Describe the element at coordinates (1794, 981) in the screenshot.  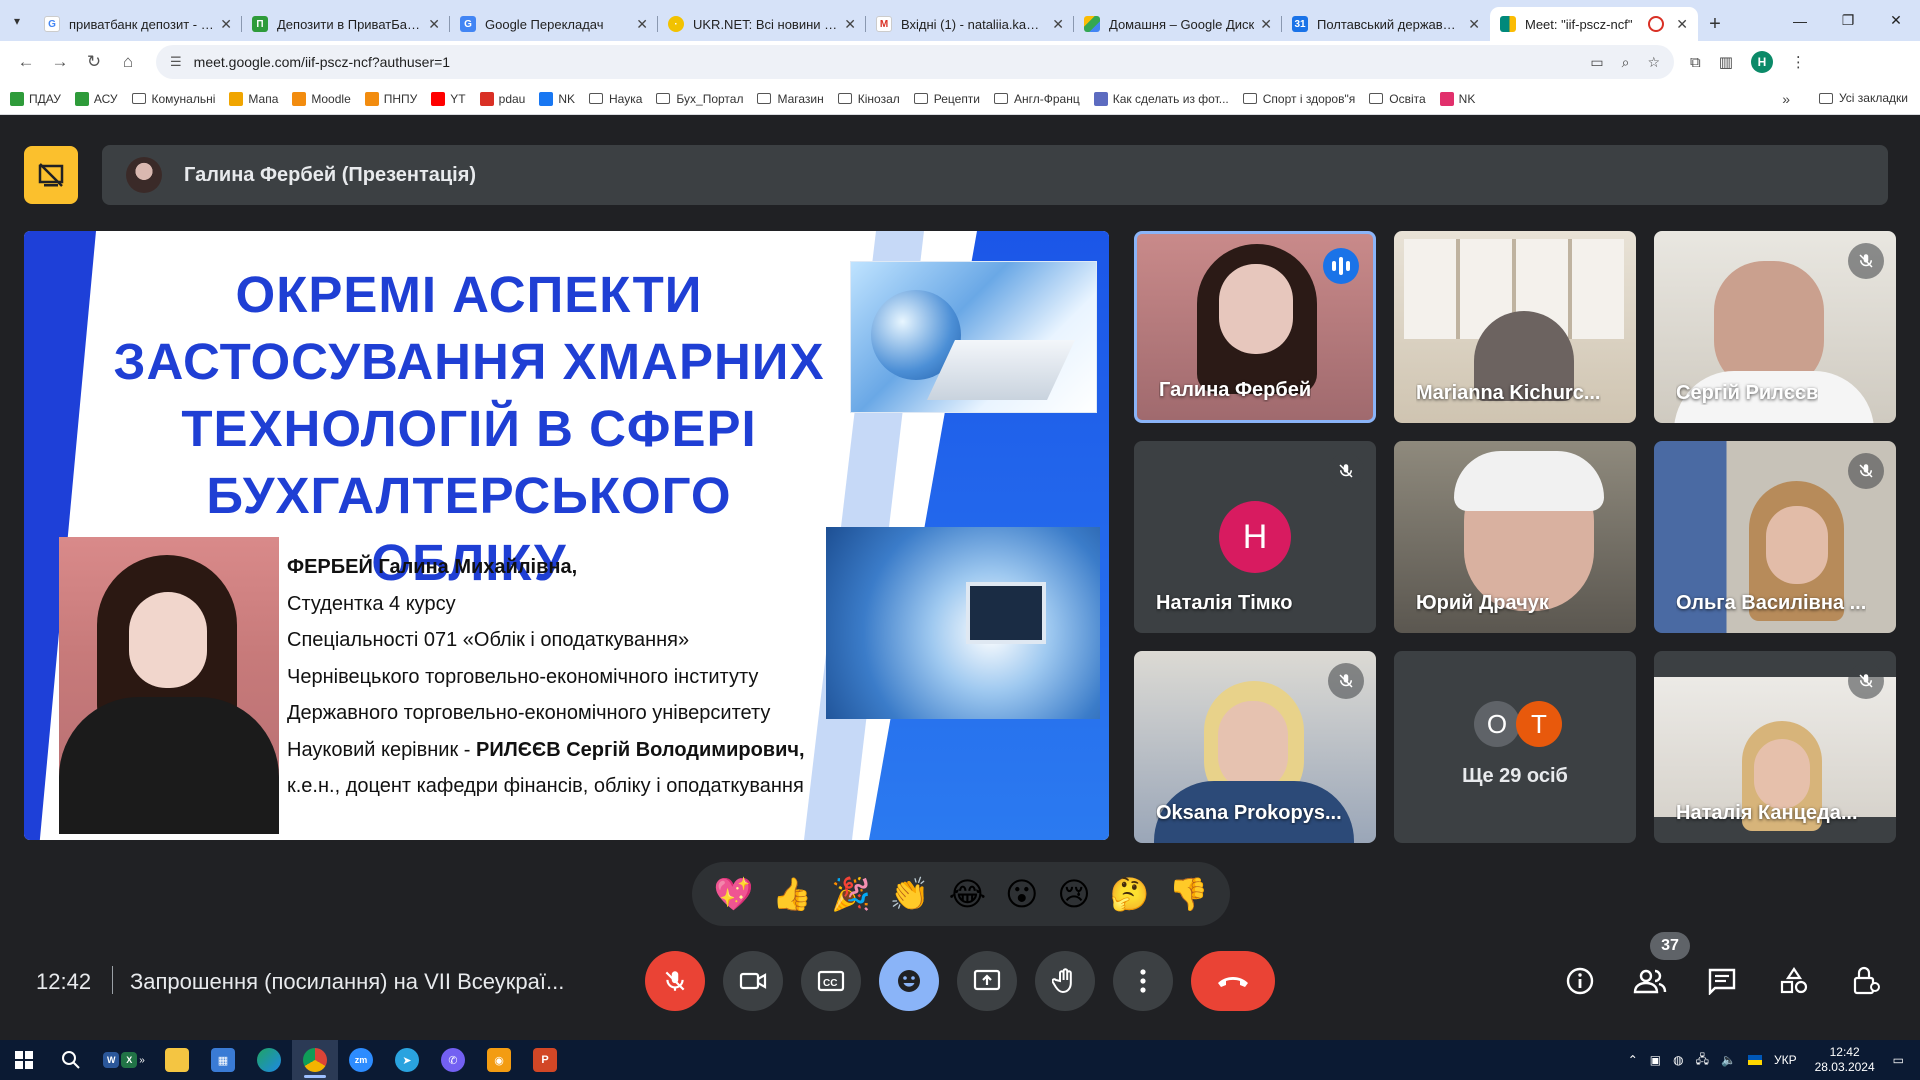
I see `activities-button` at that location.